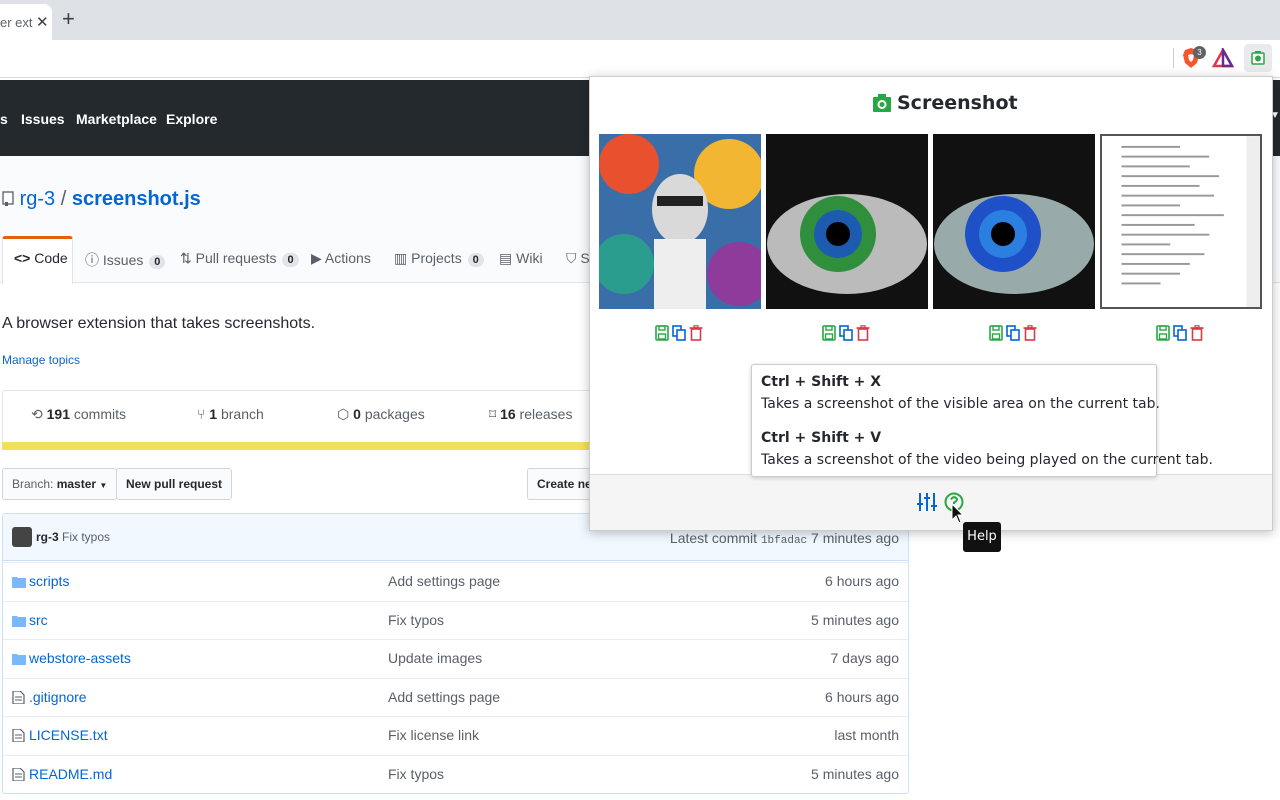 The image size is (1280, 800). What do you see at coordinates (38, 620) in the screenshot?
I see `file-name-link: src` at bounding box center [38, 620].